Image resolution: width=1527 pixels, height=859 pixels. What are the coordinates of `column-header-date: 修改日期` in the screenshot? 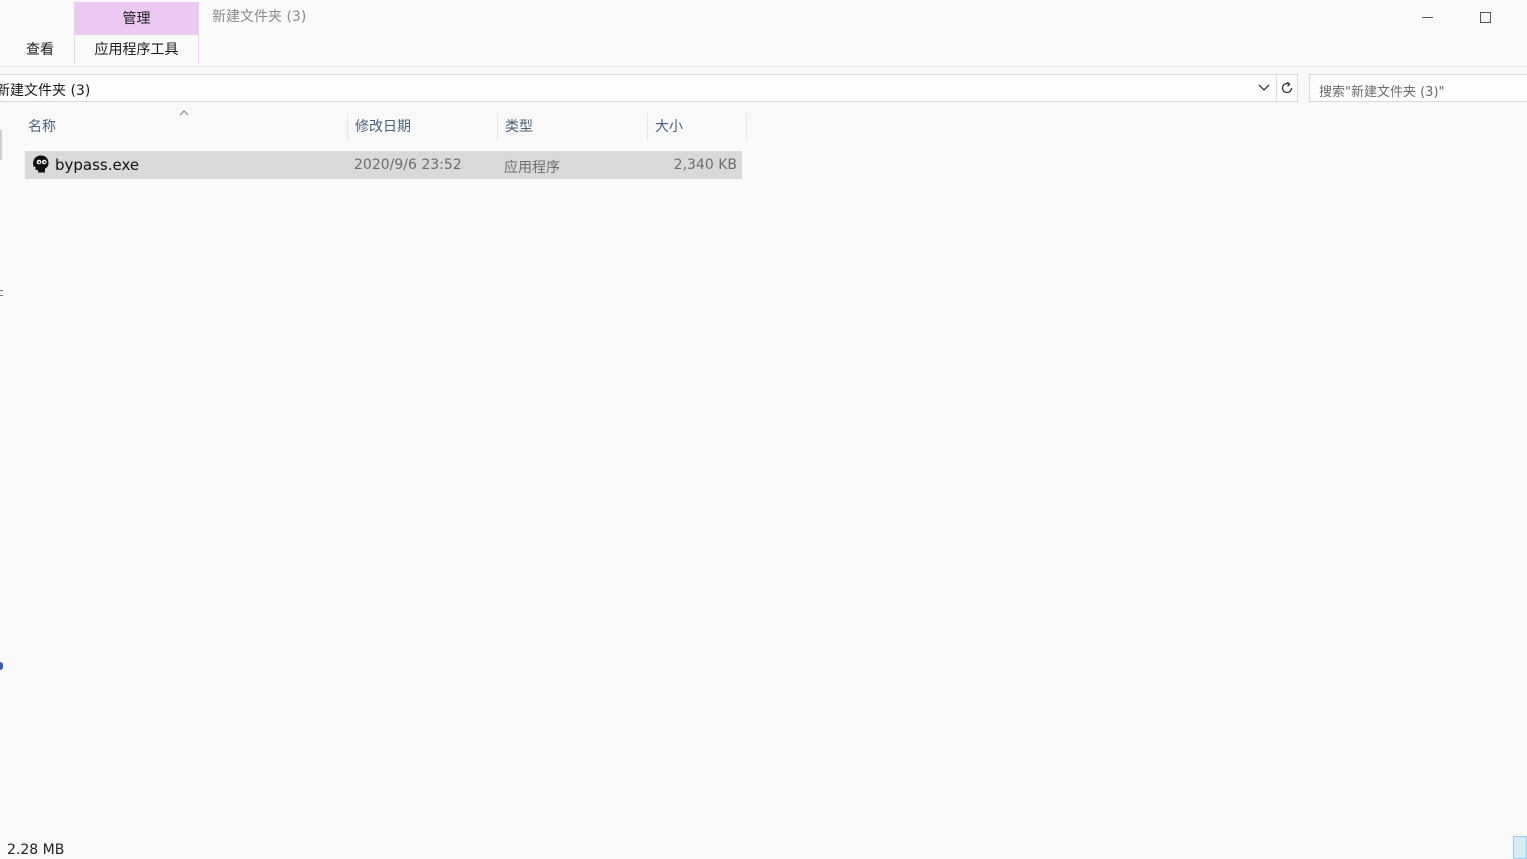 It's located at (421, 127).